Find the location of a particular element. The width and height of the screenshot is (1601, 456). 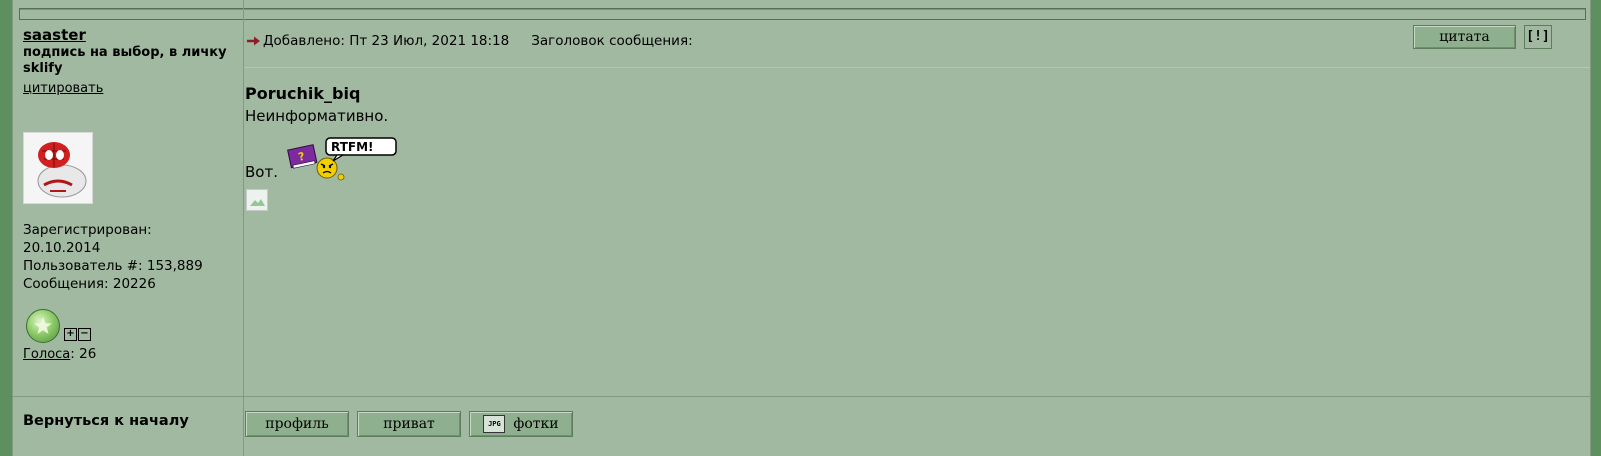

profile-button: профиль is located at coordinates (297, 424).